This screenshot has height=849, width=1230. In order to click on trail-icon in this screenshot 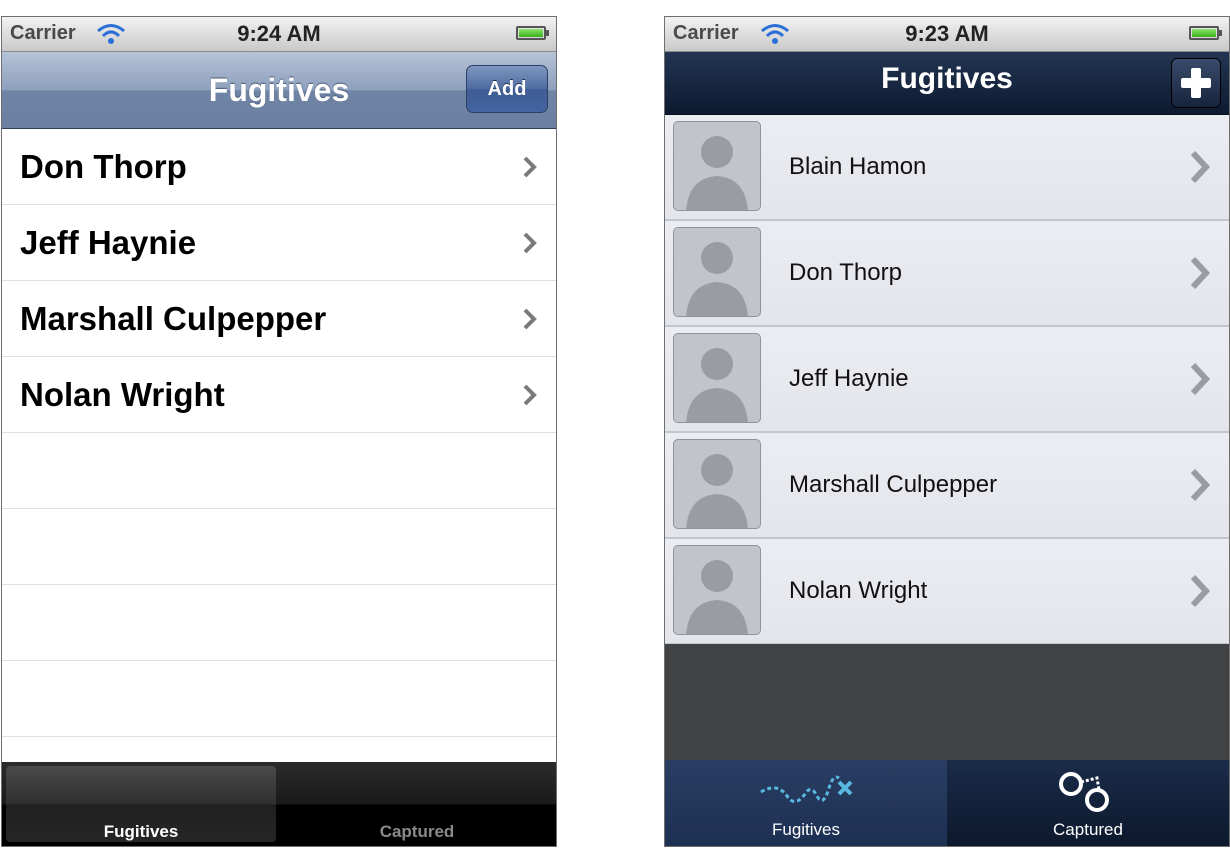, I will do `click(806, 789)`.